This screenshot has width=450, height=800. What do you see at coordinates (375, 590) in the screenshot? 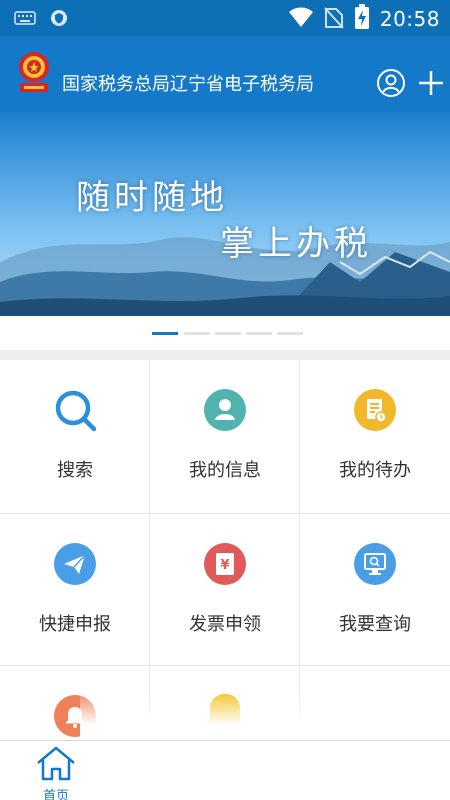
I see `service-query: 我要查询` at bounding box center [375, 590].